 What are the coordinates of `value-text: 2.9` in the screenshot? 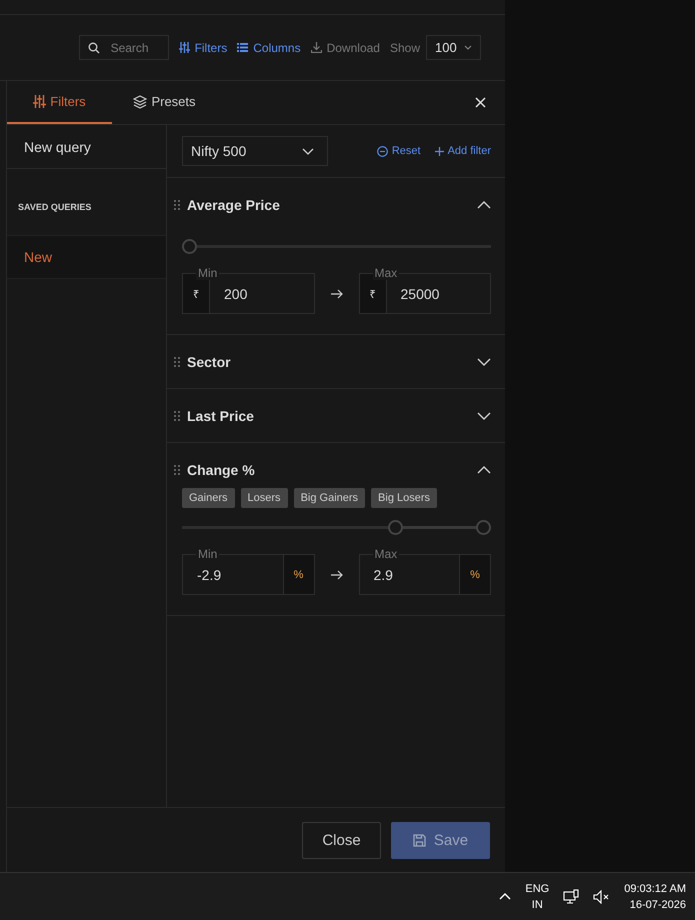 It's located at (383, 575).